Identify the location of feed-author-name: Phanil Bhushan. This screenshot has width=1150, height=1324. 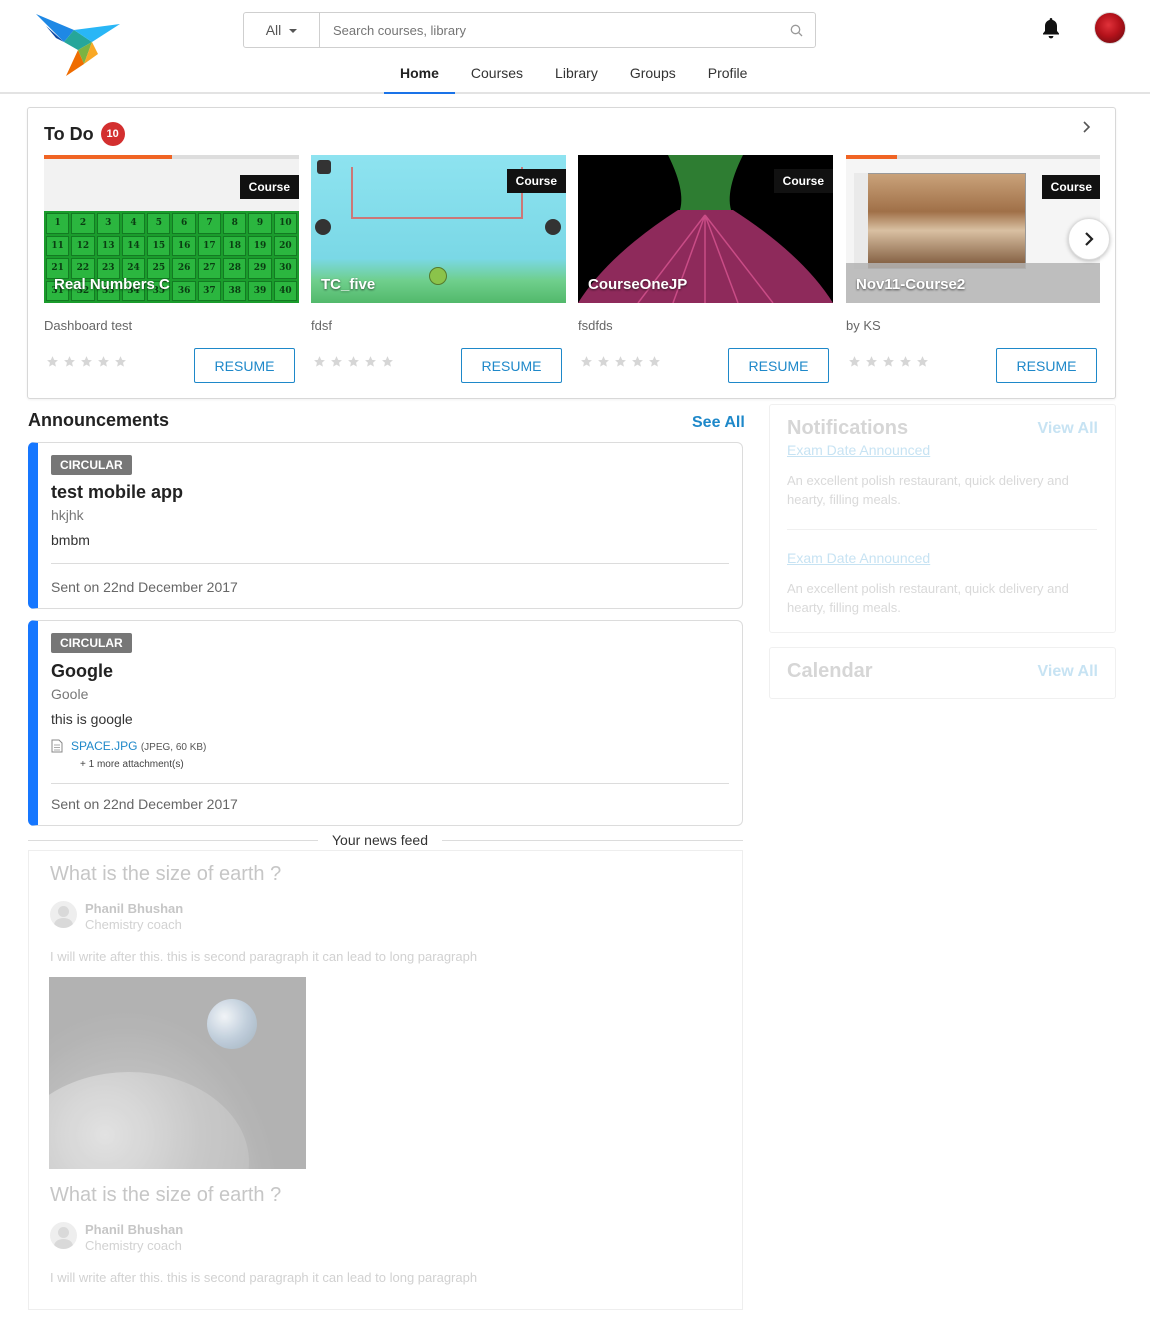
(134, 908).